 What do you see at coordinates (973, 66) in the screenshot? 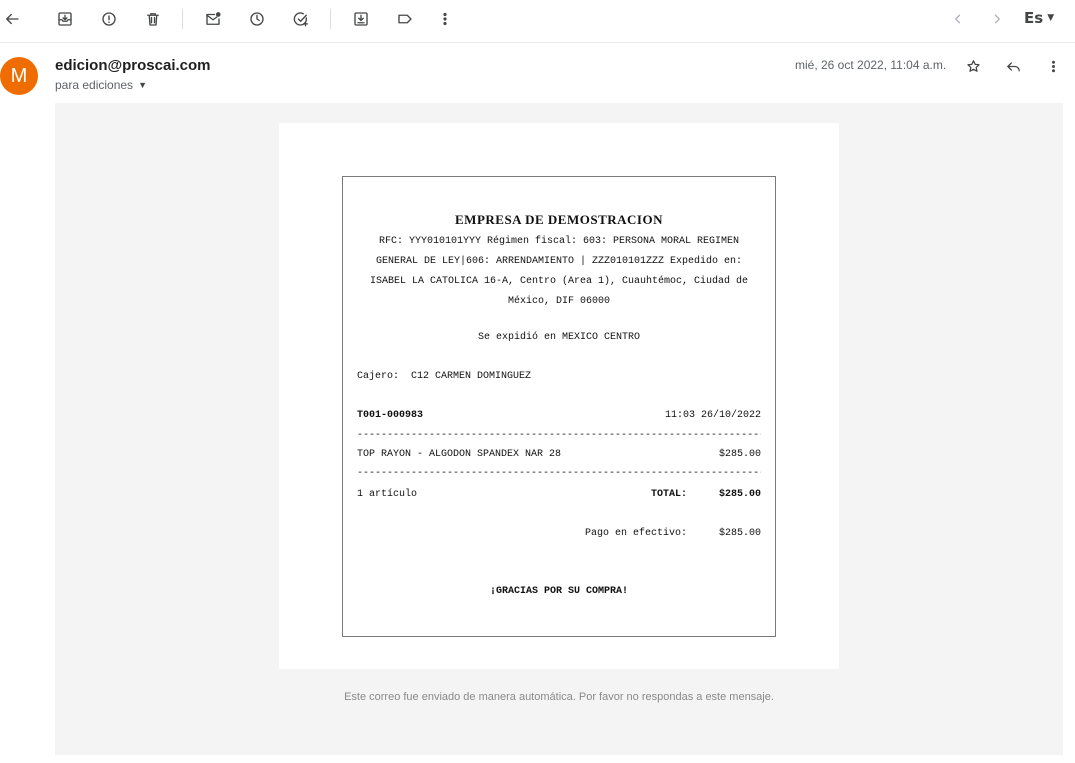
I see `star-icon` at bounding box center [973, 66].